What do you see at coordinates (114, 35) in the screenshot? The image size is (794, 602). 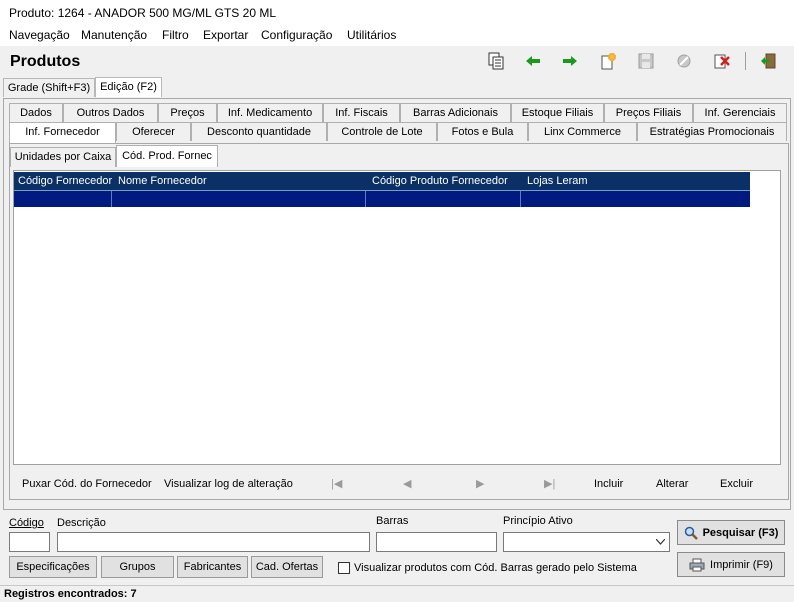 I see `menu-manutencao: Manutenção` at bounding box center [114, 35].